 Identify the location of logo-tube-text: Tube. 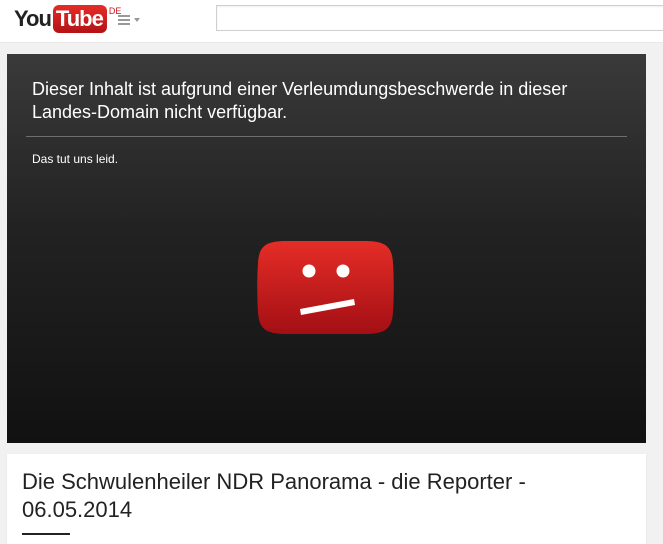
(79, 19).